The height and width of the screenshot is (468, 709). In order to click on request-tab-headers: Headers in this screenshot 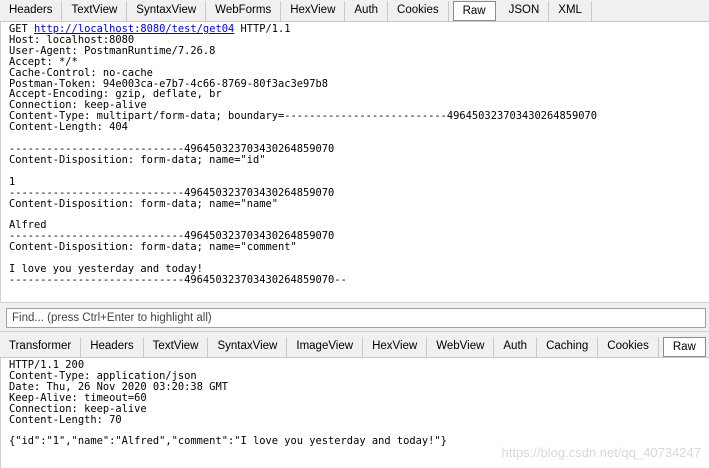, I will do `click(31, 11)`.